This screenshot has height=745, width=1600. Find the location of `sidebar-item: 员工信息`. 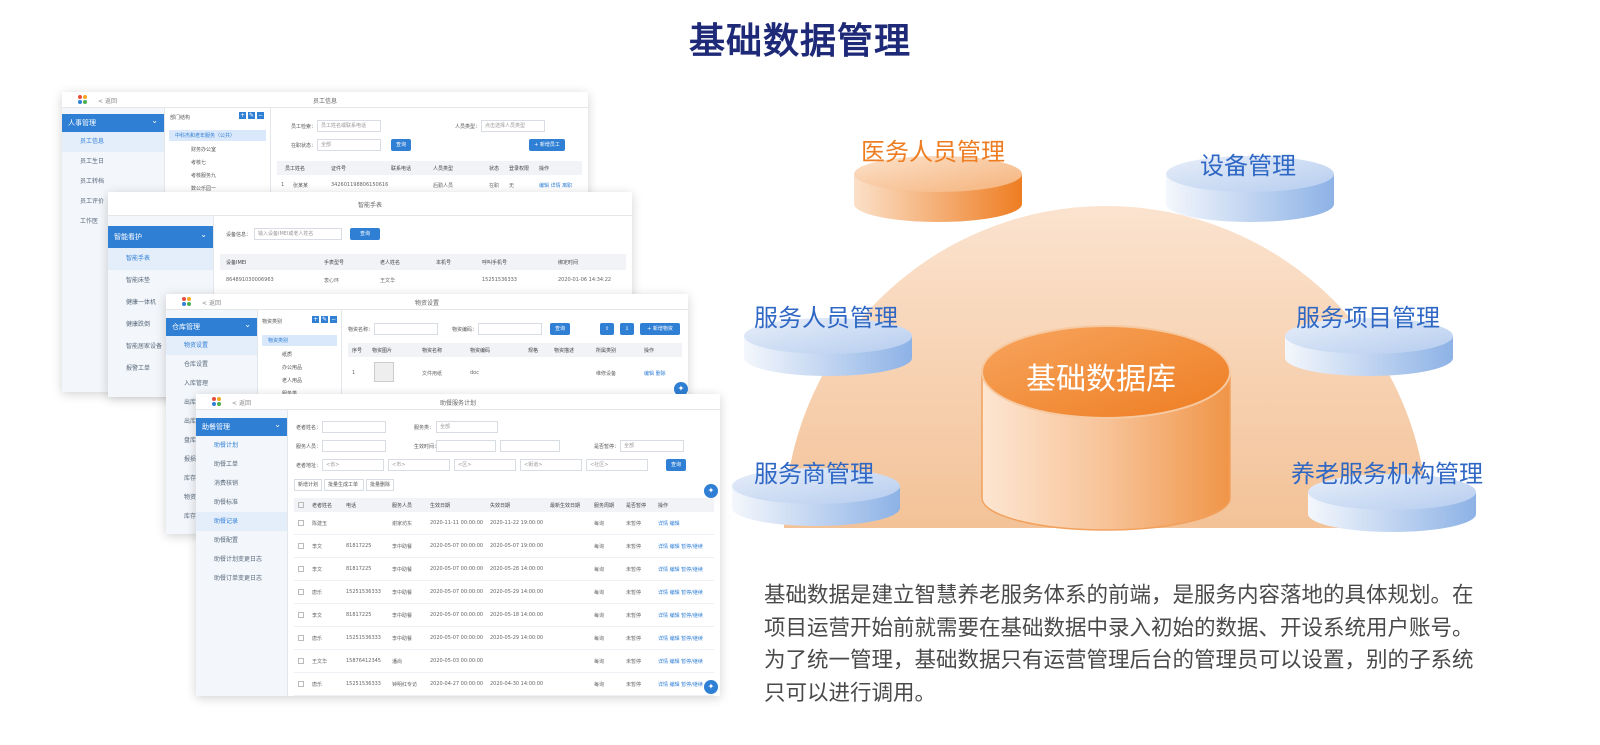

sidebar-item: 员工信息 is located at coordinates (113, 142).